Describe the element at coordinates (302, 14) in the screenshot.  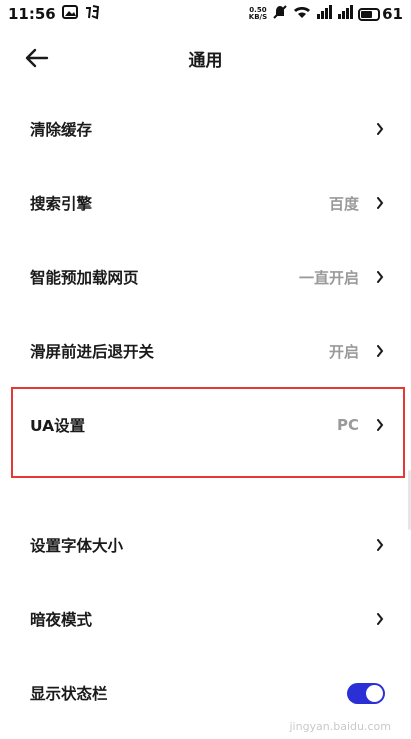
I see `wifi-icon` at that location.